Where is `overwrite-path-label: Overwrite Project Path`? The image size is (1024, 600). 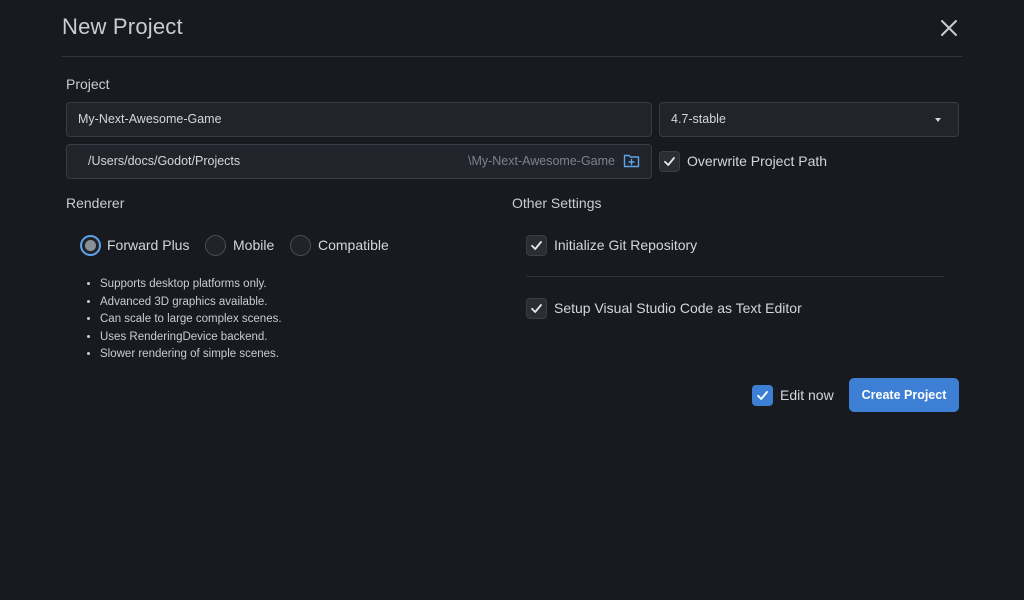
overwrite-path-label: Overwrite Project Path is located at coordinates (757, 161).